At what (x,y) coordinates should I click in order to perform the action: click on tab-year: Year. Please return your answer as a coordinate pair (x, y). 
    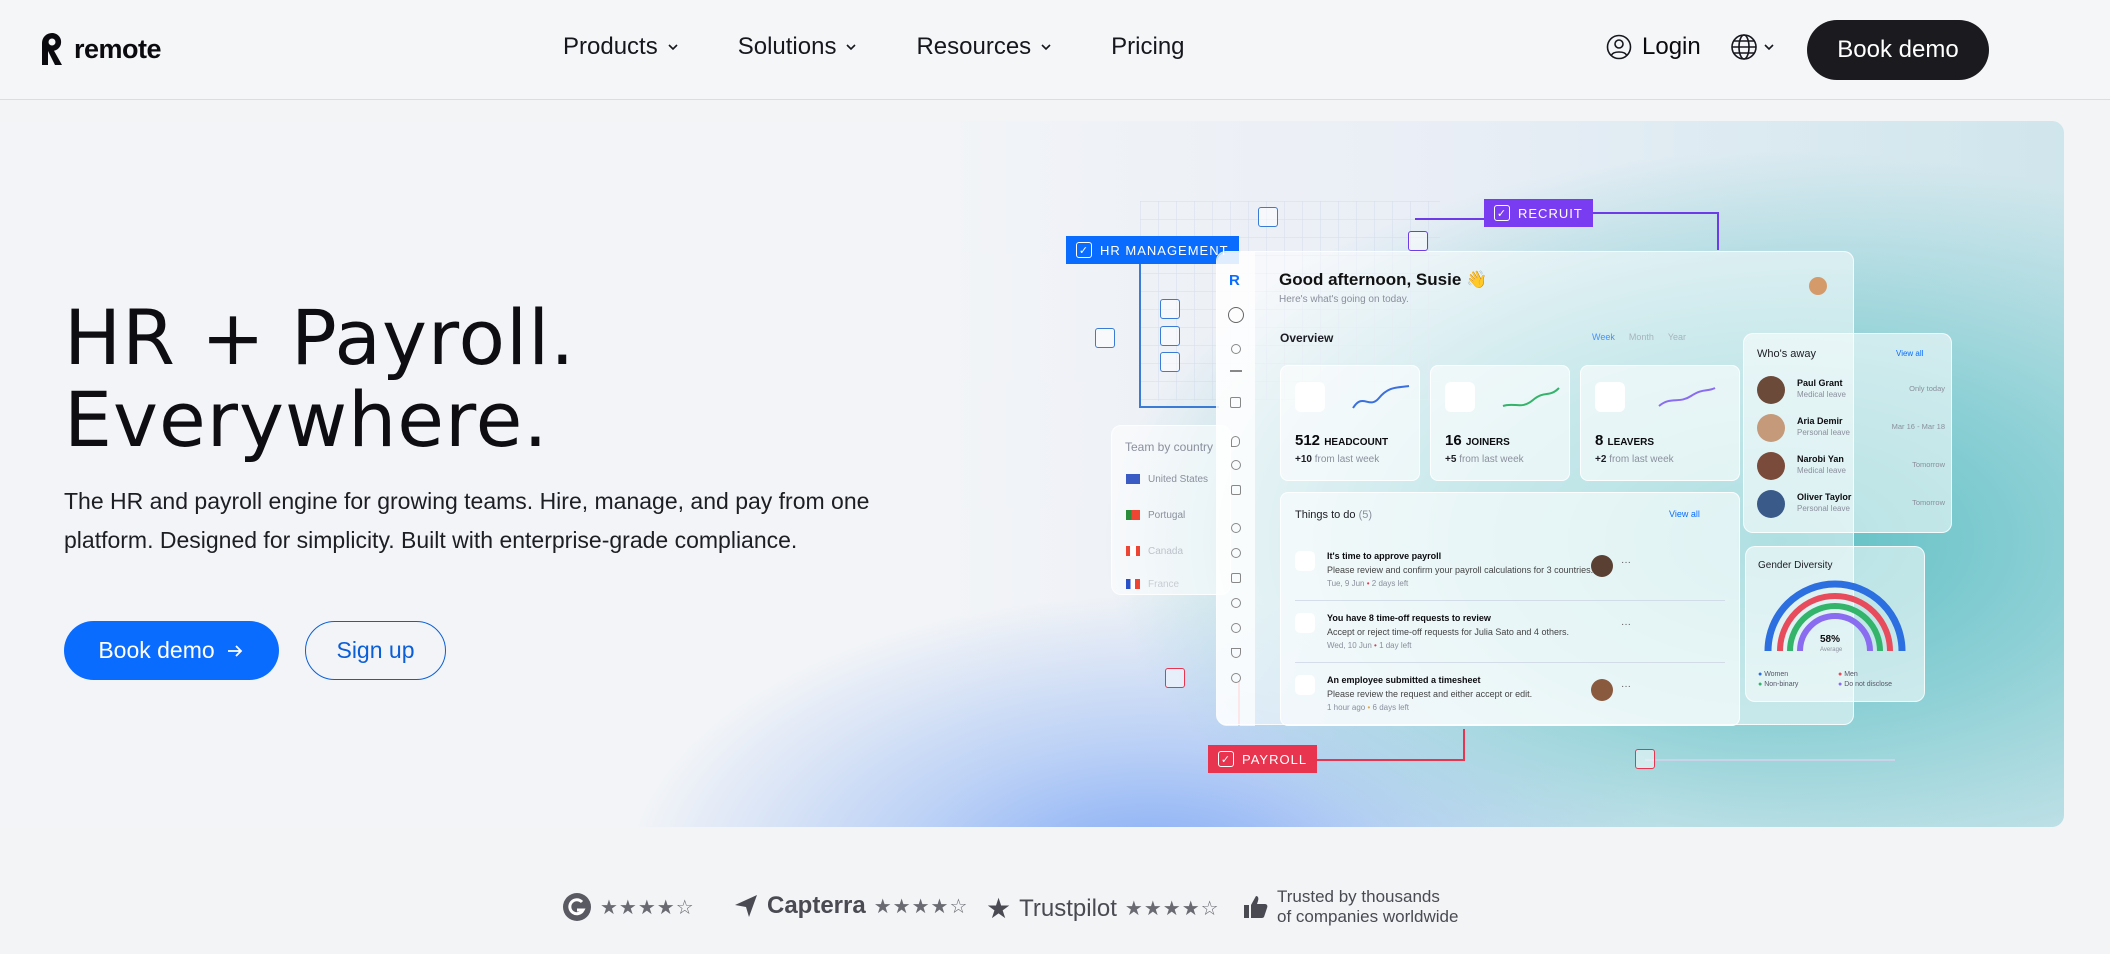
    Looking at the image, I should click on (1677, 337).